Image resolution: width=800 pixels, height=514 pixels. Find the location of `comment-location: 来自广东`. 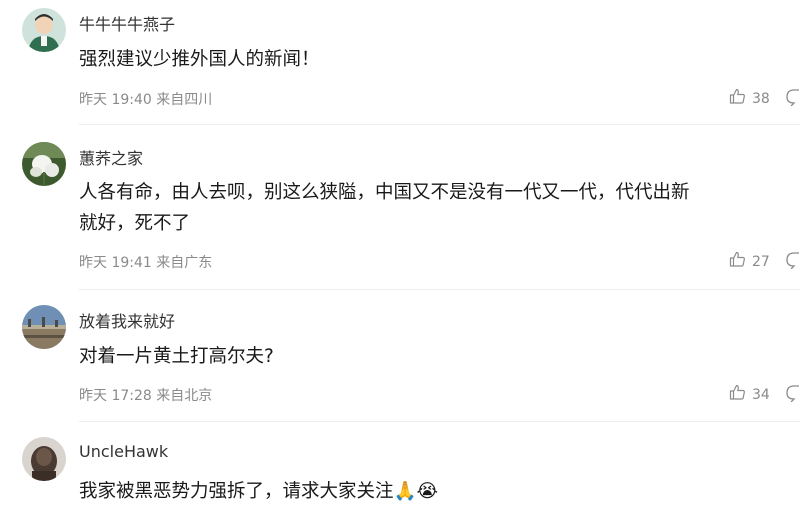

comment-location: 来自广东 is located at coordinates (184, 263).